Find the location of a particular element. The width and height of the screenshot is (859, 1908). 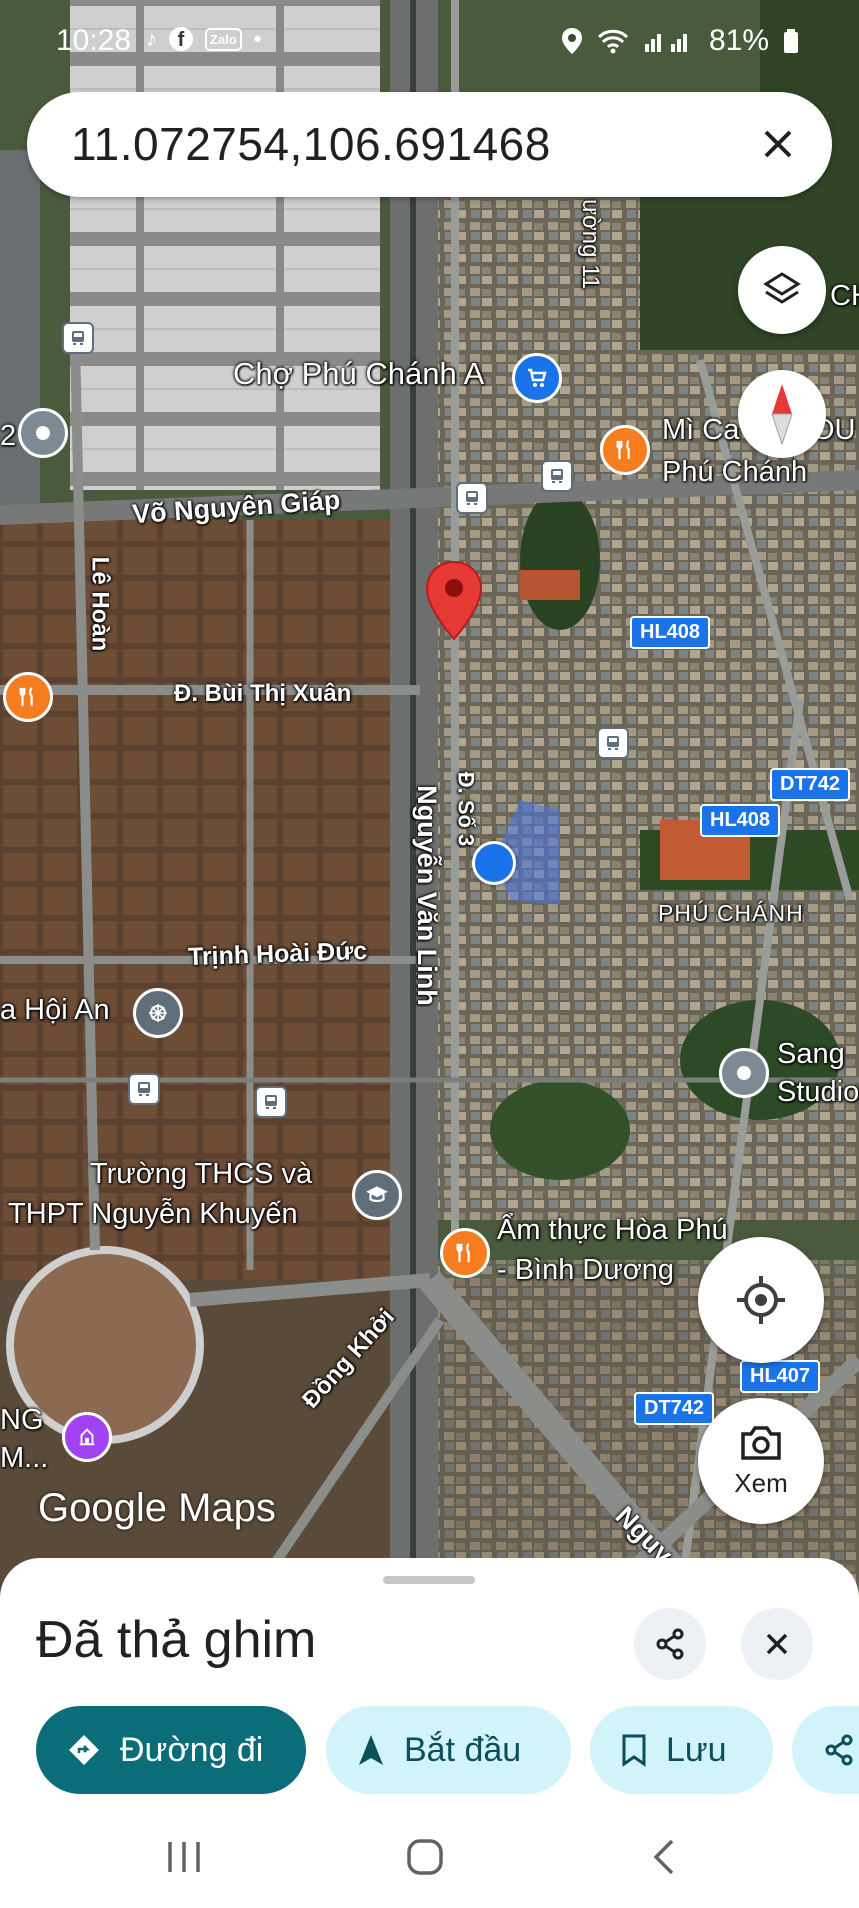

bookmark-icon is located at coordinates (634, 1750).